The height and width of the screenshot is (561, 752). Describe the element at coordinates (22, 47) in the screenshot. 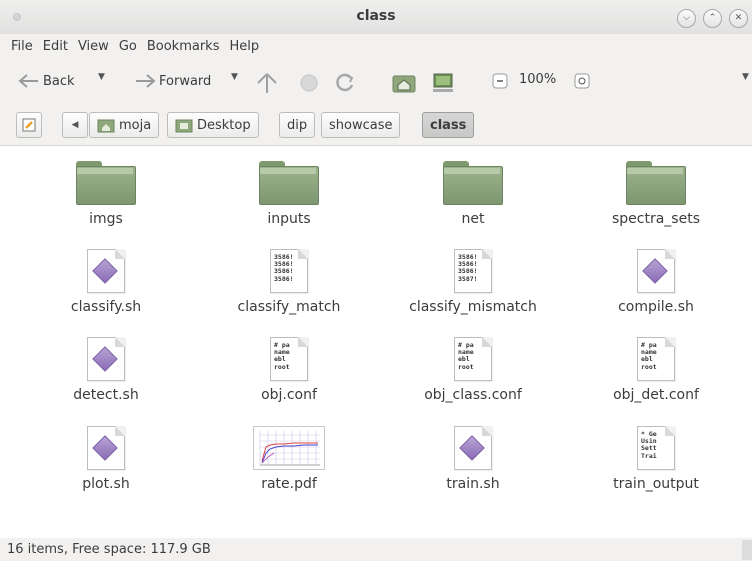

I see `menu-file: File` at that location.